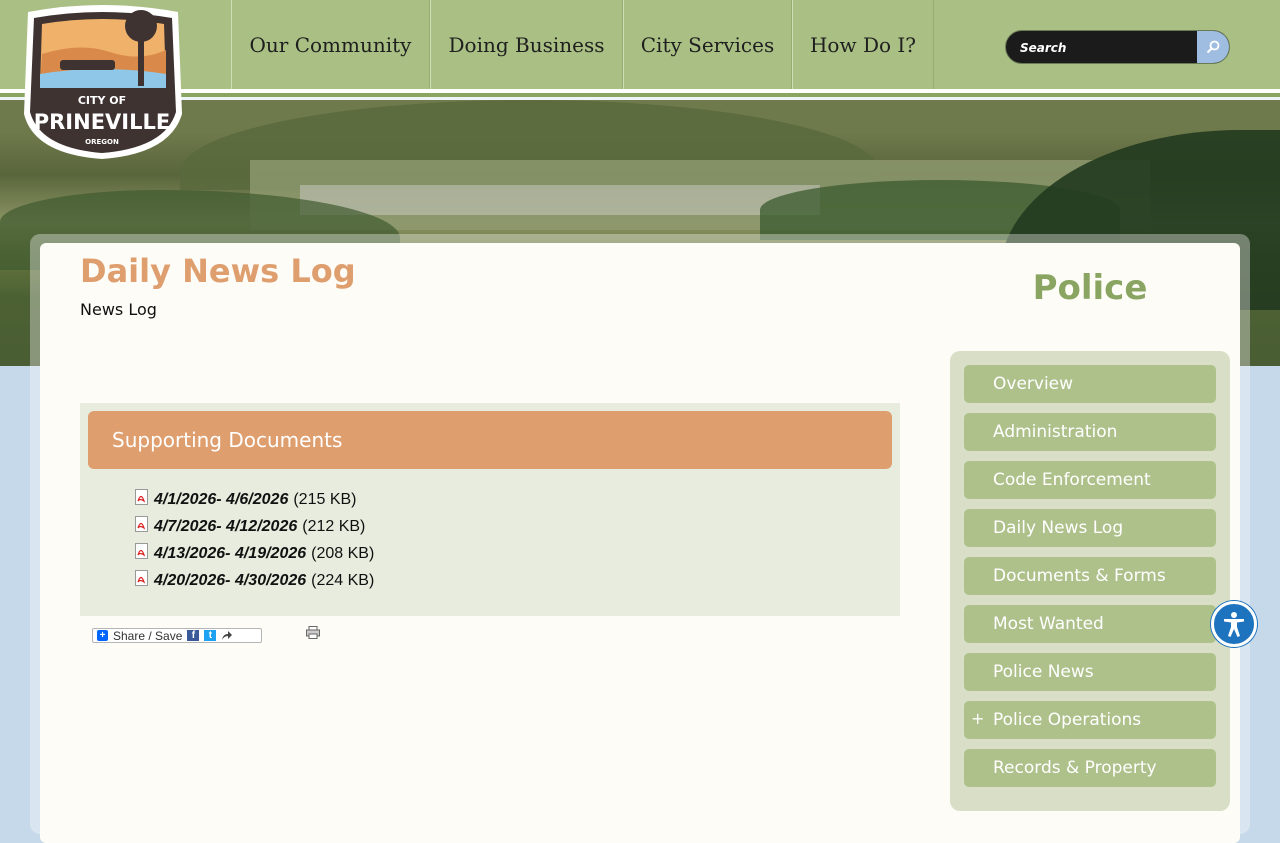  What do you see at coordinates (102, 100) in the screenshot?
I see `logo-text-city-of: CITY OF` at bounding box center [102, 100].